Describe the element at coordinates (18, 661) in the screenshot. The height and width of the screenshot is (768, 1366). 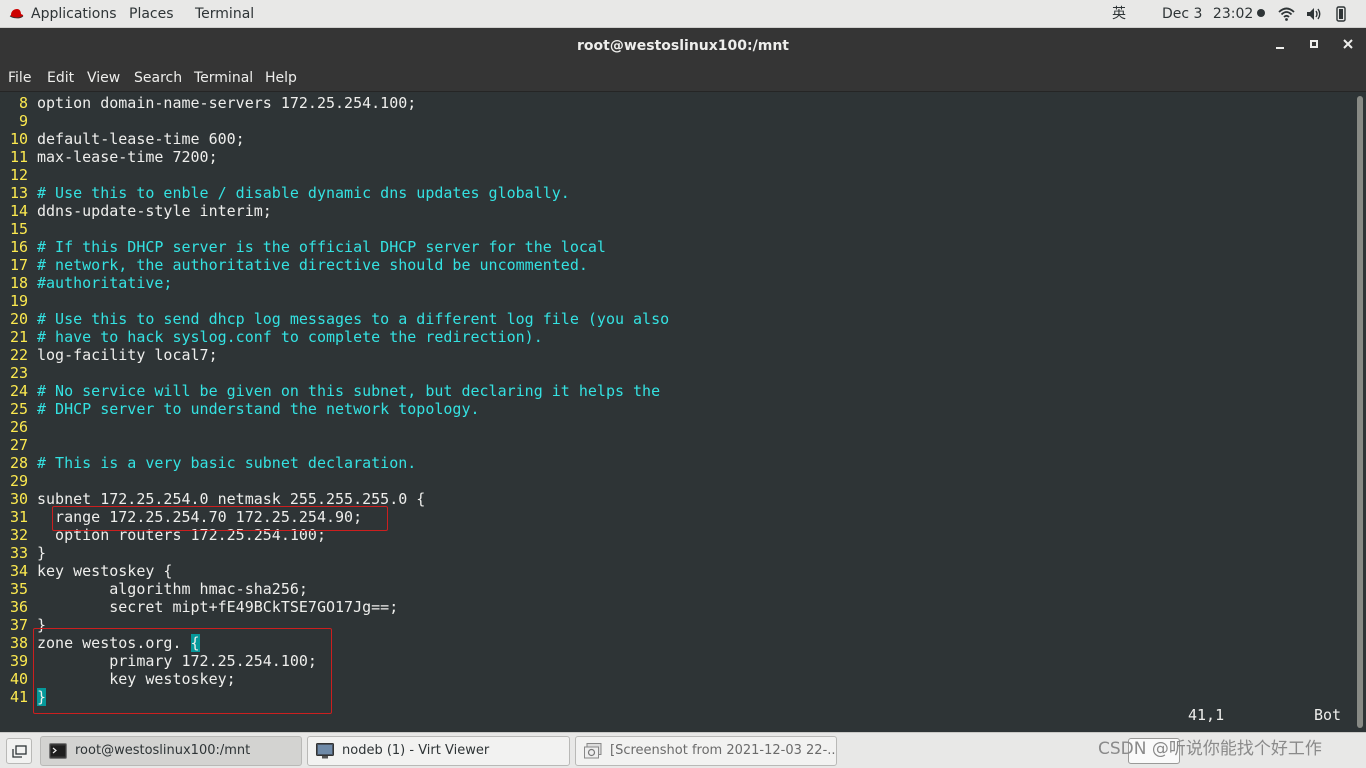
I see `line-number: 39` at that location.